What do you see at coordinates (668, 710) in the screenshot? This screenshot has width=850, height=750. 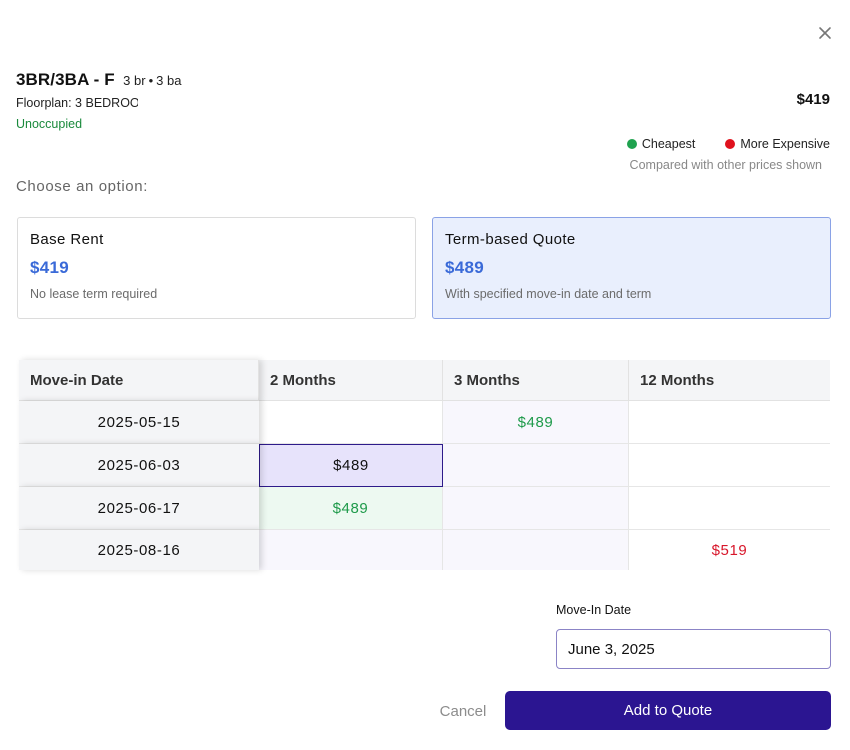 I see `add-to-quote-button: Add to Quote` at bounding box center [668, 710].